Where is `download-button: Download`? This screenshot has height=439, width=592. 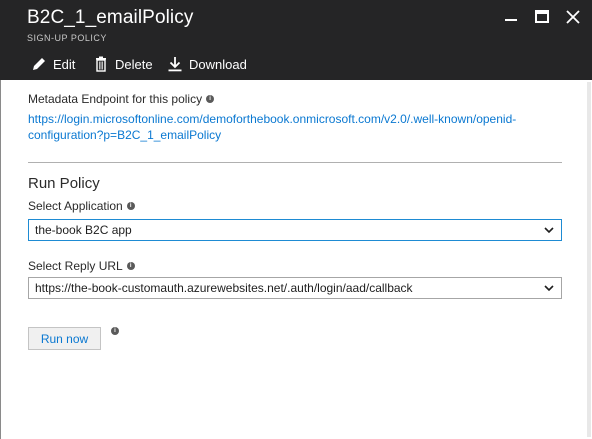 download-button: Download is located at coordinates (207, 64).